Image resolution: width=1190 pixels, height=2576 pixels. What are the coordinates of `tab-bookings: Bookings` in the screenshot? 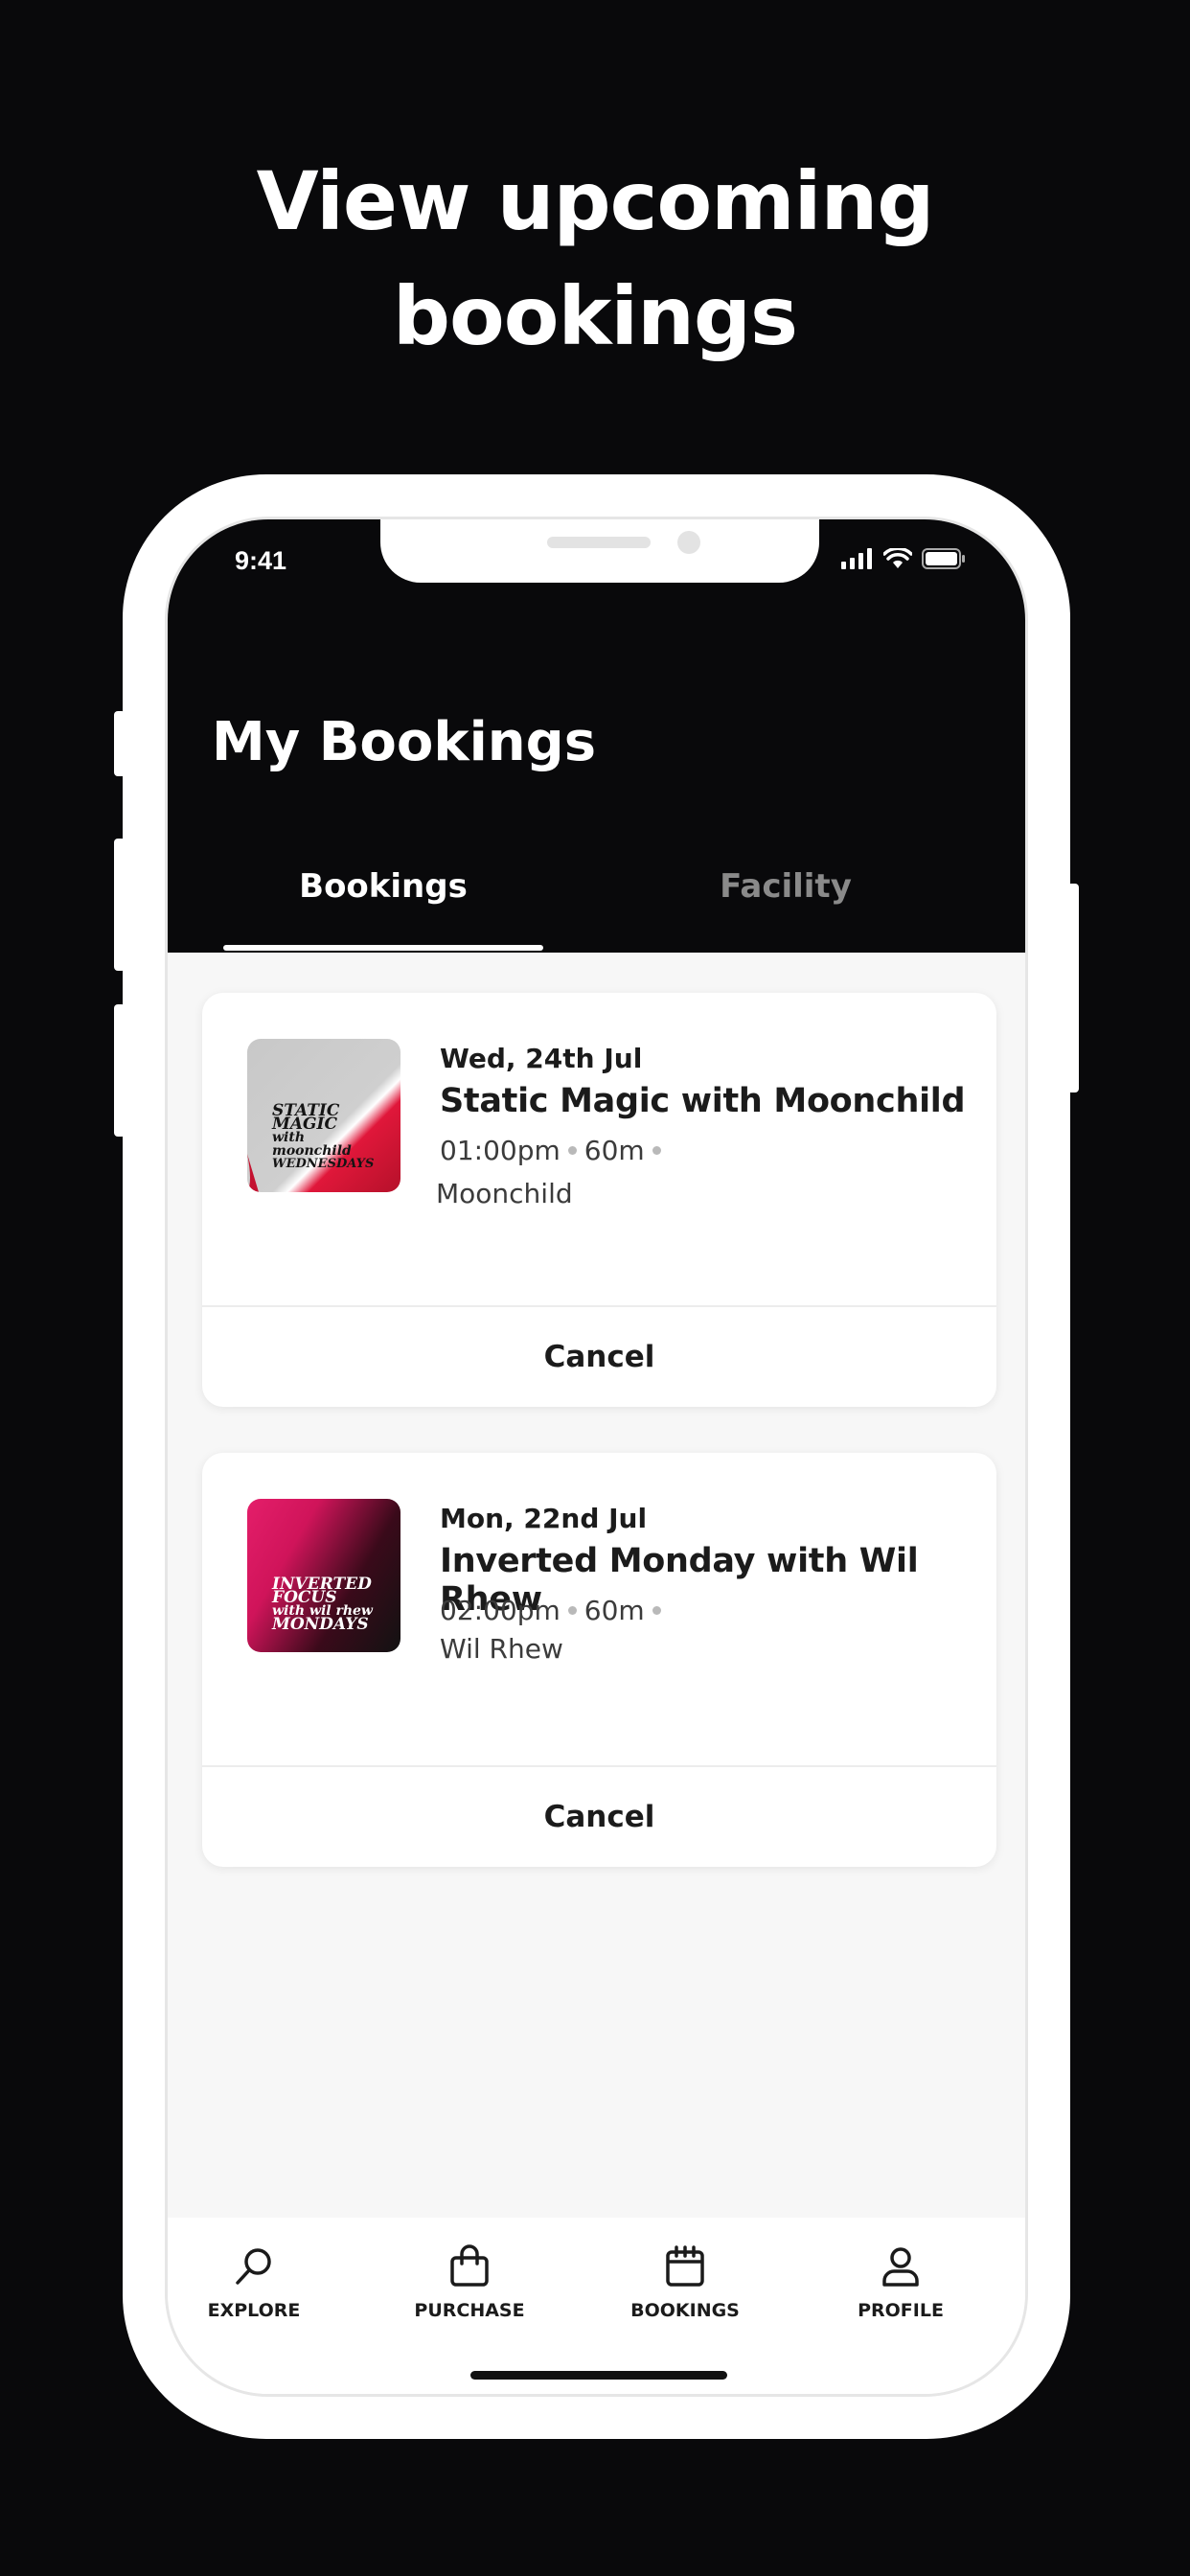 It's located at (383, 904).